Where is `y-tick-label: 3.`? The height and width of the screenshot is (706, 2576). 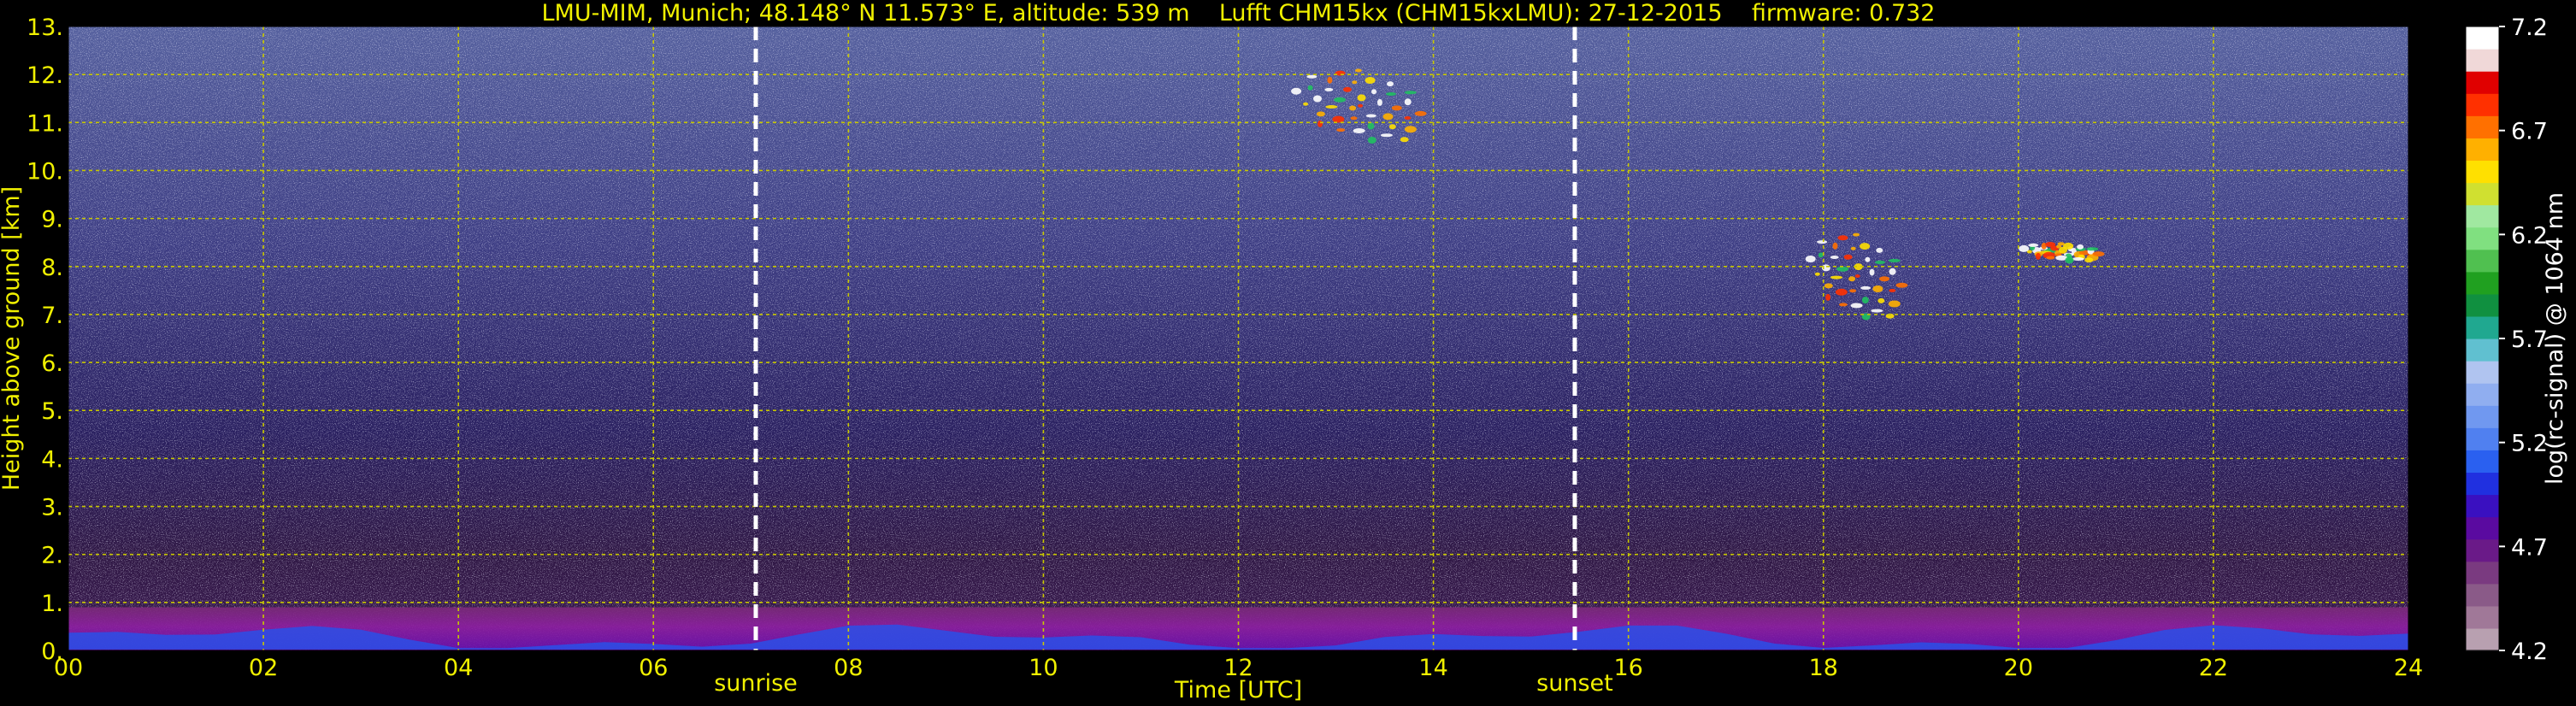 y-tick-label: 3. is located at coordinates (52, 508).